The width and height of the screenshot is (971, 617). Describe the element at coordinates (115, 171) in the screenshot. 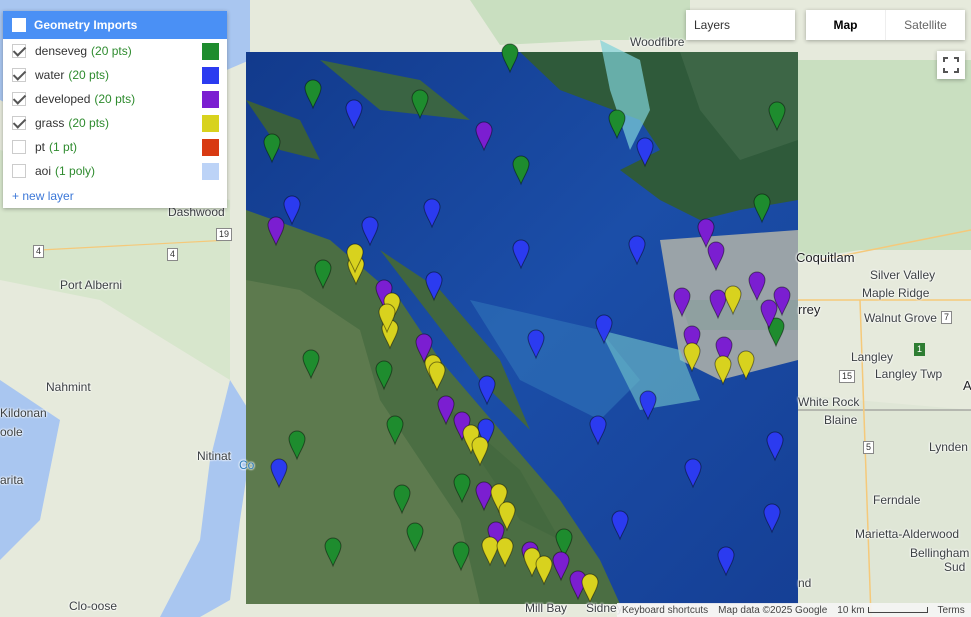

I see `layer-row-aoi: aoi (1 poly)` at that location.